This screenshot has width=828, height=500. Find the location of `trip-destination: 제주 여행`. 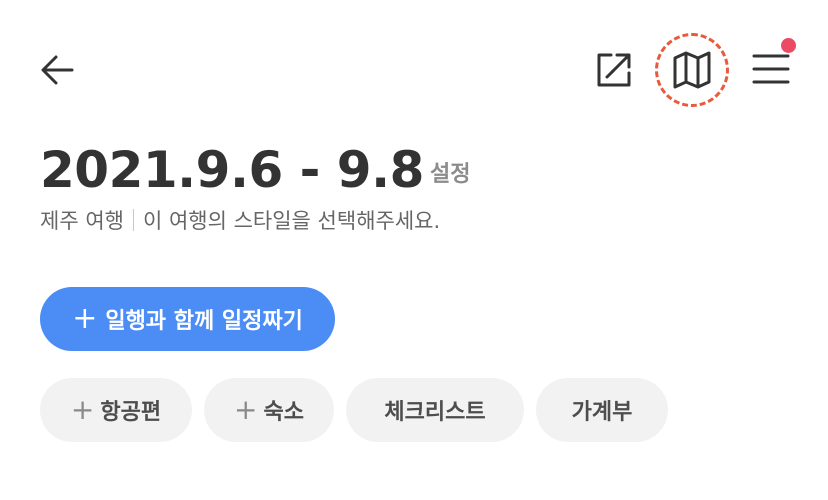

trip-destination: 제주 여행 is located at coordinates (82, 221).